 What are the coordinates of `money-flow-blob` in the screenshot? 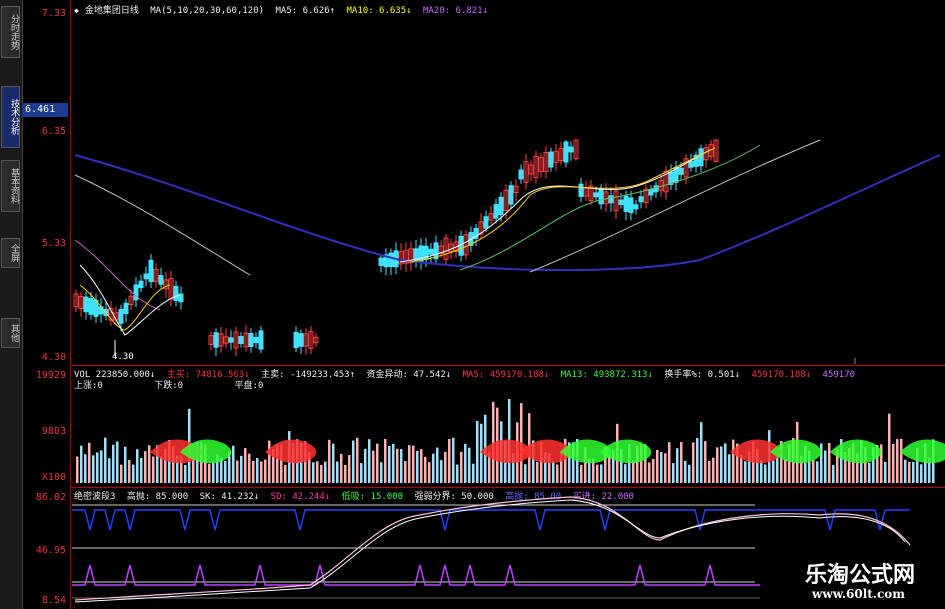 It's located at (922, 451).